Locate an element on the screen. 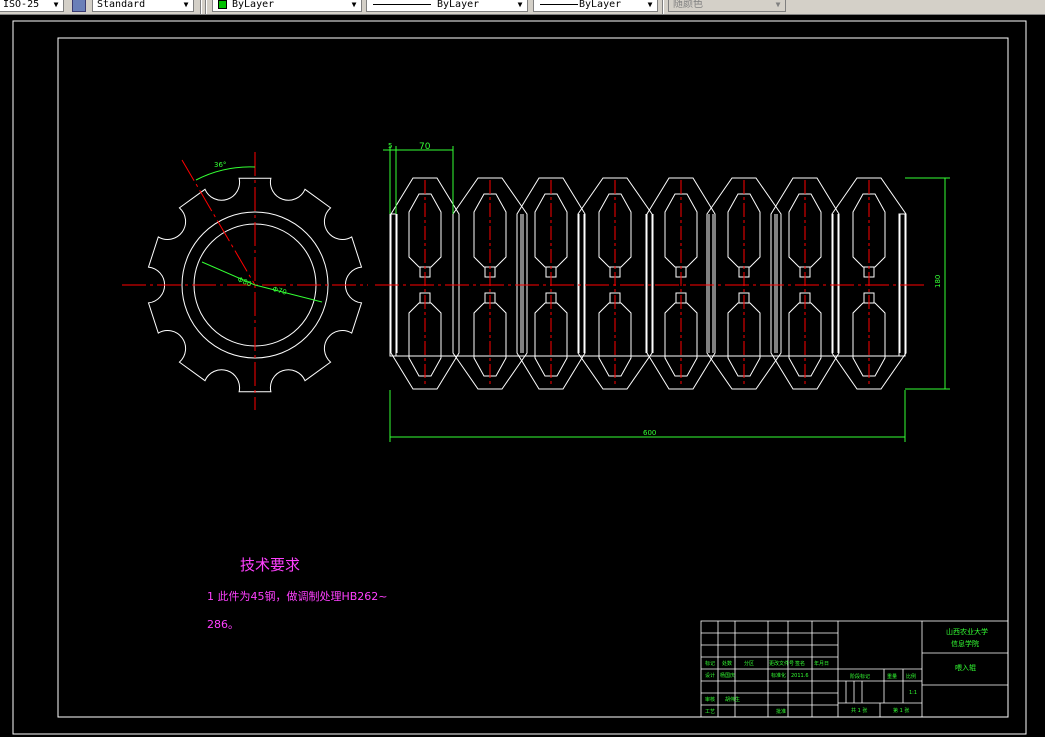 This screenshot has width=1045, height=737. tb-sheets-total: 共 1 张 is located at coordinates (859, 710).